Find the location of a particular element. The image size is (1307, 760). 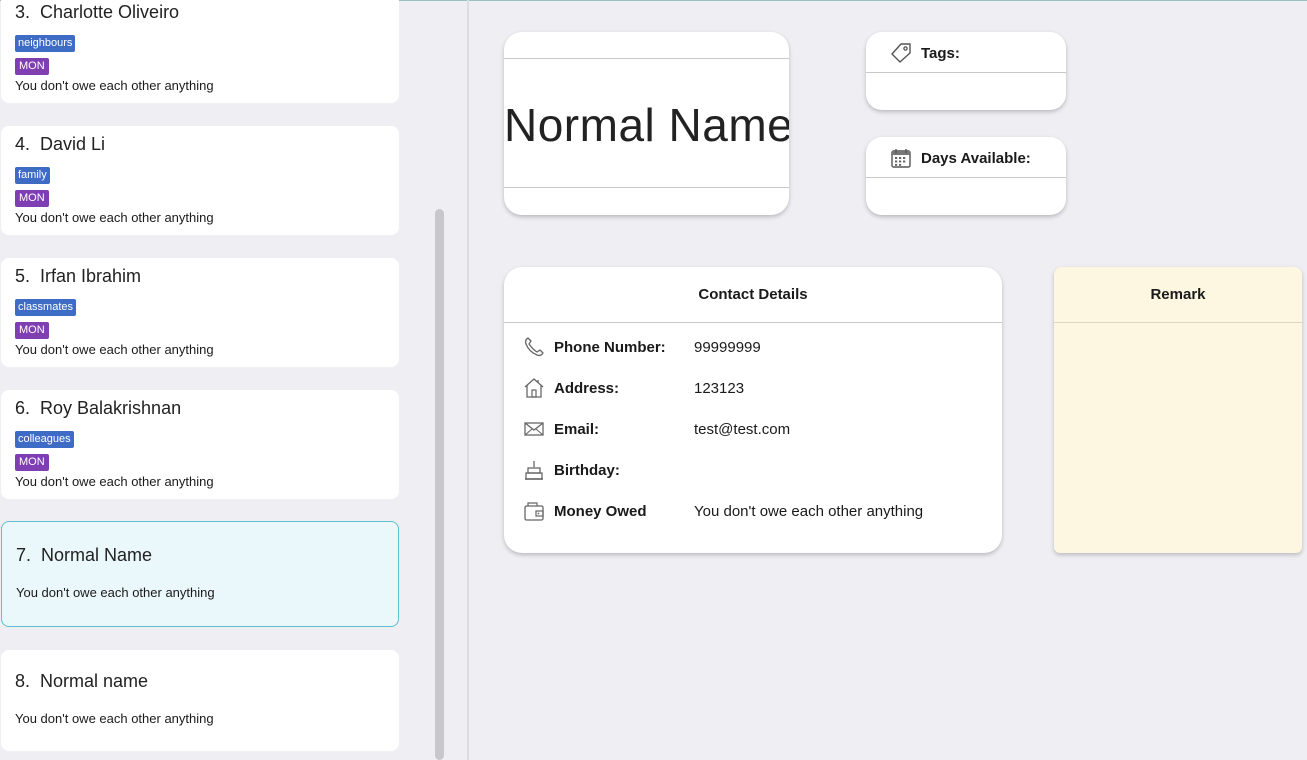

remark-title: Remark is located at coordinates (1178, 295).